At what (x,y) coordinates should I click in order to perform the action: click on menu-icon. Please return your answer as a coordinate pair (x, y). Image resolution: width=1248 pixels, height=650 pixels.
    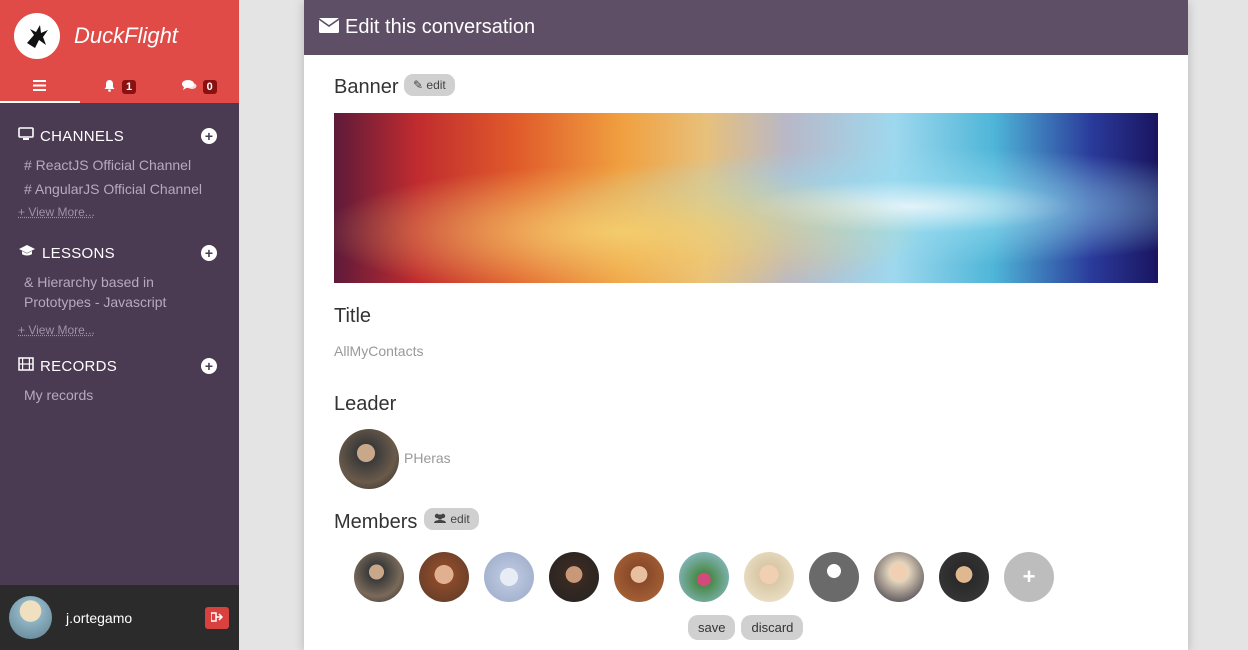
    Looking at the image, I should click on (40, 86).